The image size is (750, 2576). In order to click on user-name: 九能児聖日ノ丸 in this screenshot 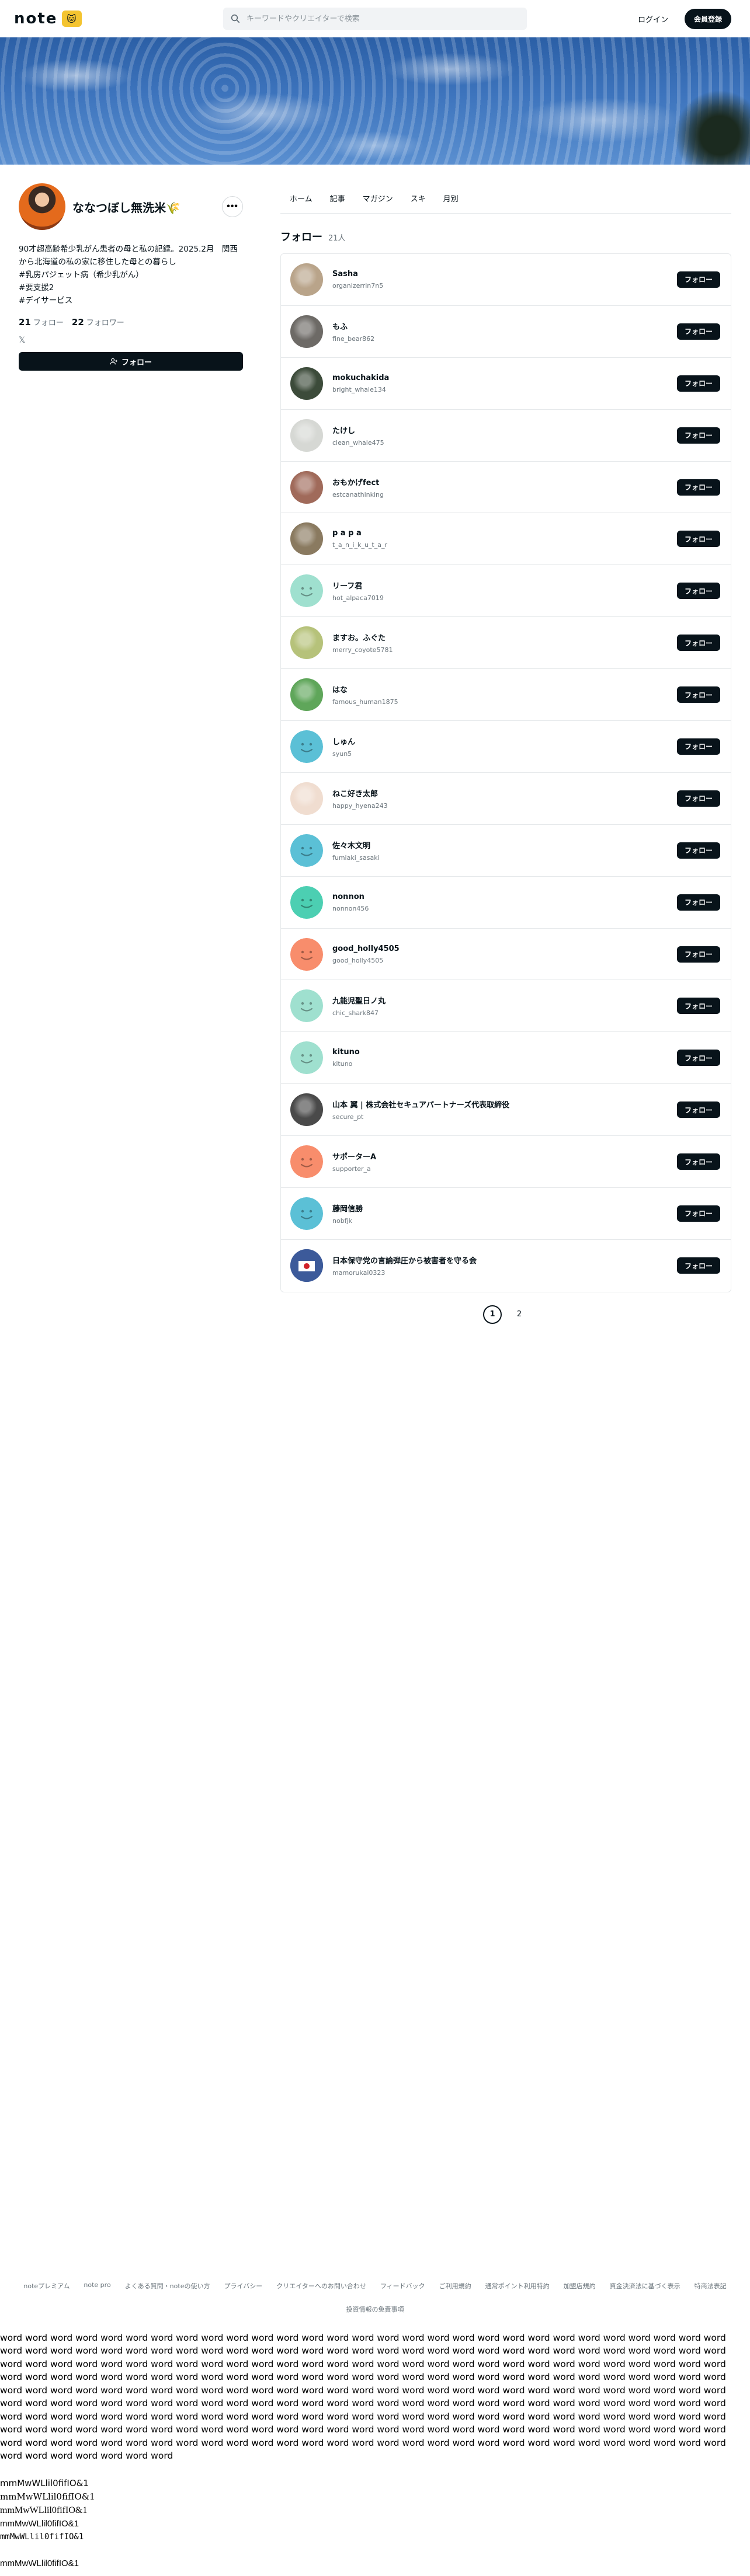, I will do `click(504, 1001)`.